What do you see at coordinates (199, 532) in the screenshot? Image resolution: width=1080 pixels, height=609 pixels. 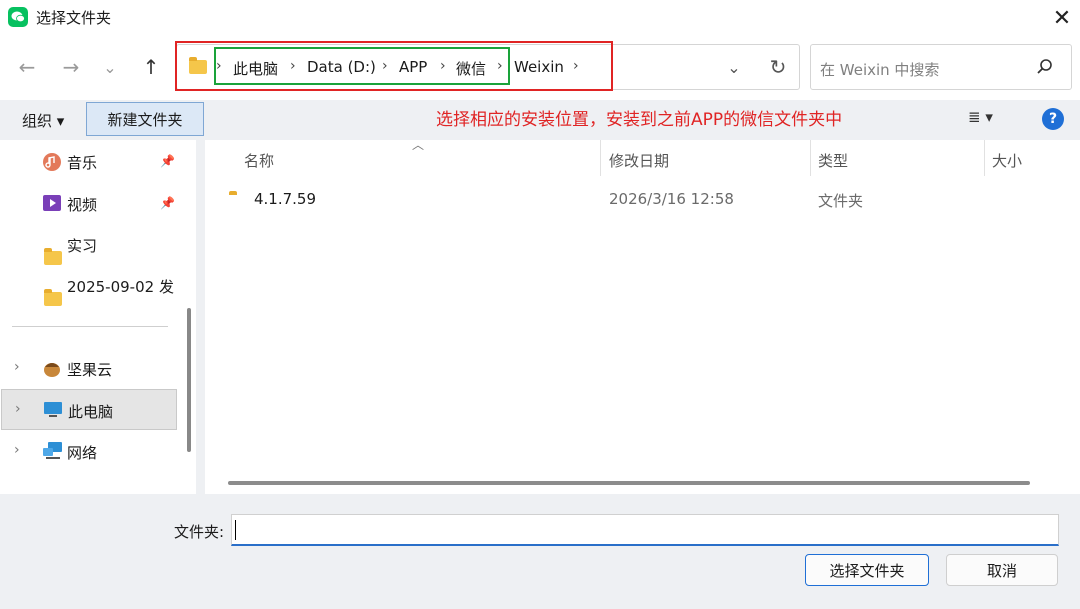 I see `folder-field-label: 文件夹:` at bounding box center [199, 532].